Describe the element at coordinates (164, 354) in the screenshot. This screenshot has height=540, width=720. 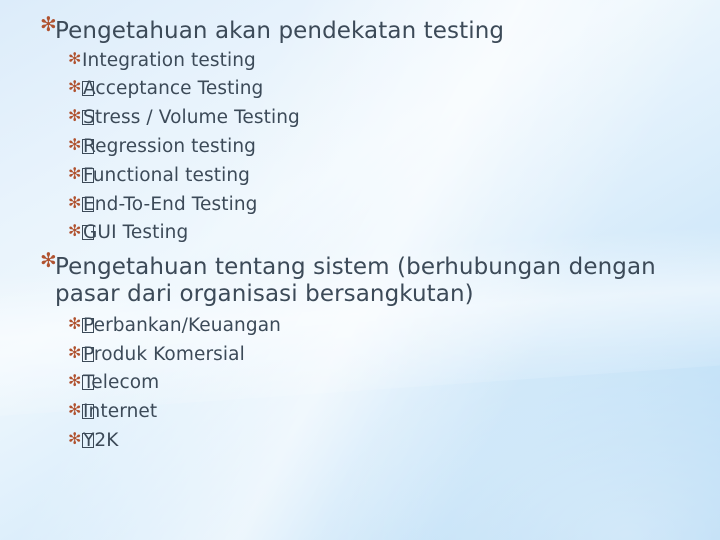
I see `list-item-label: Produk Komersial` at that location.